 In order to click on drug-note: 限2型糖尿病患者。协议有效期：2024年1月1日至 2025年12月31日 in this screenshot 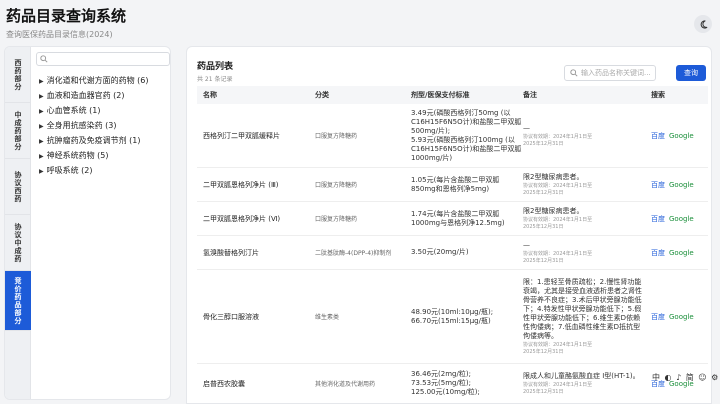, I will do `click(587, 219)`.